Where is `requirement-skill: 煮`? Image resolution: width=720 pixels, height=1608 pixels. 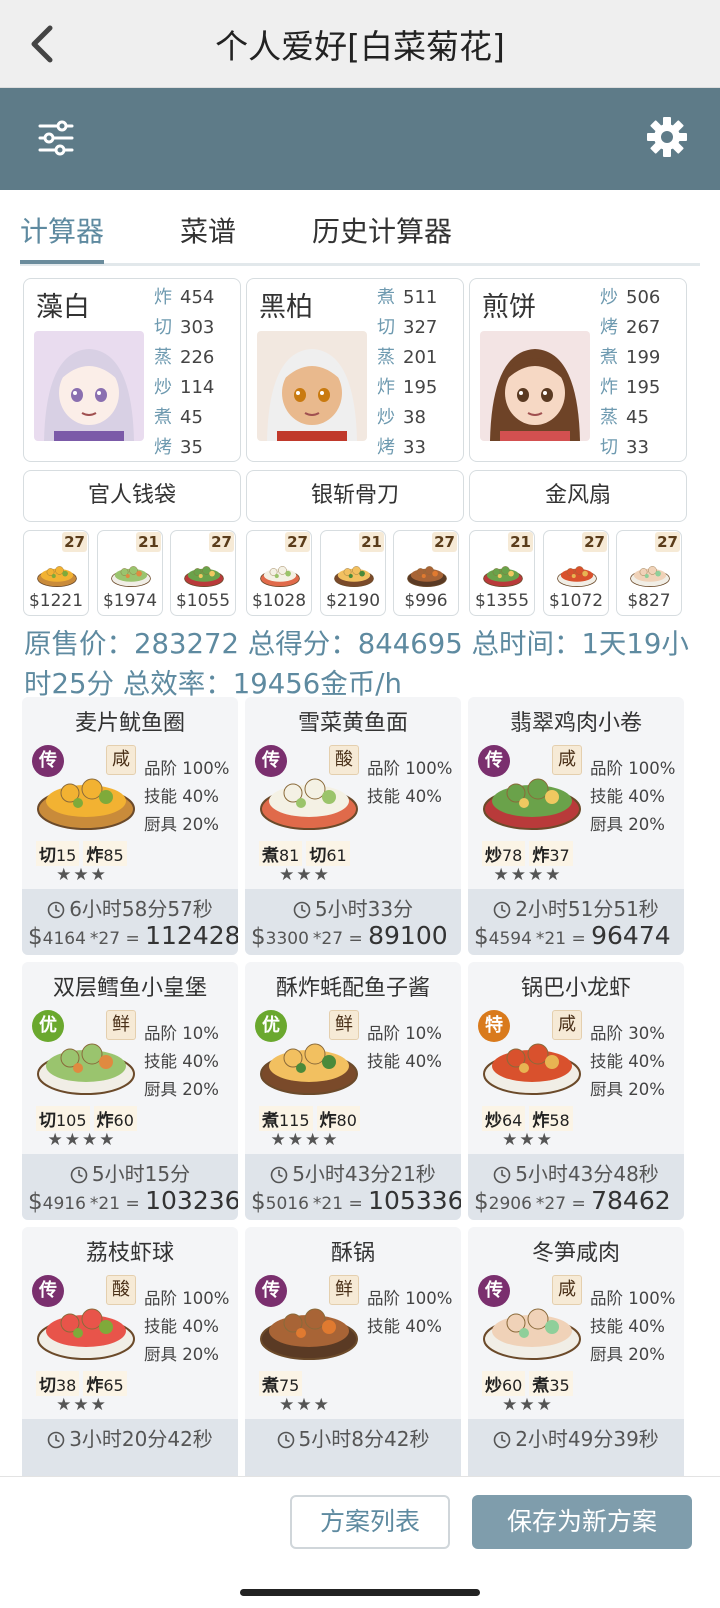
requirement-skill: 煮 is located at coordinates (270, 856).